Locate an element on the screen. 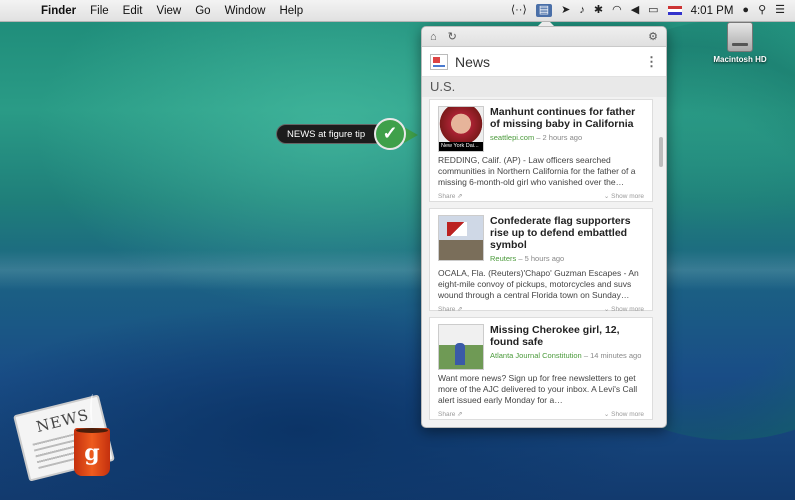  refresh-icon: ↻ is located at coordinates (452, 36).